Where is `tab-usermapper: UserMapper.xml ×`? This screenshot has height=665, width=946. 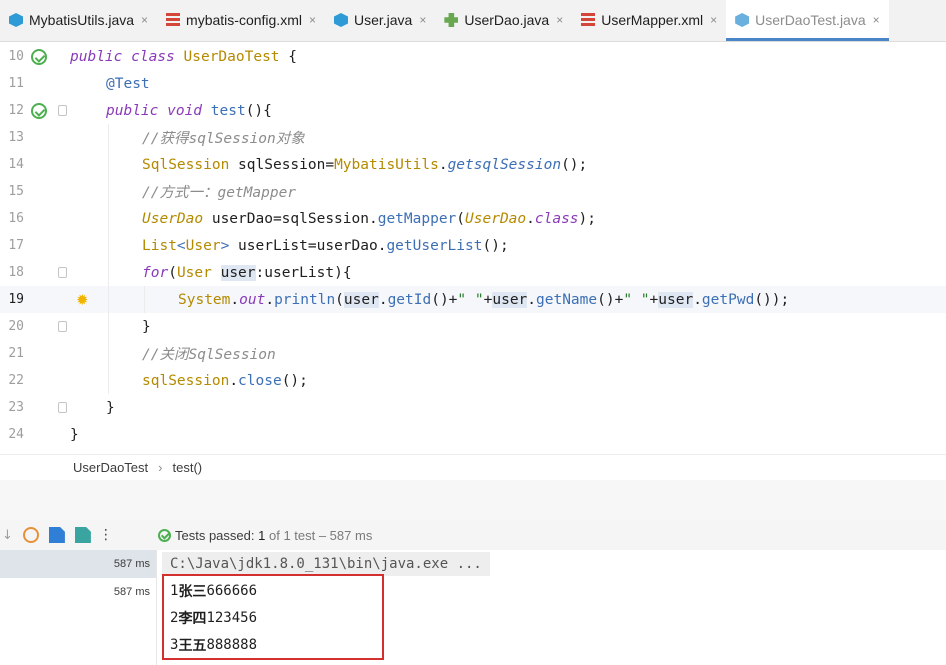
tab-usermapper: UserMapper.xml × is located at coordinates (649, 20).